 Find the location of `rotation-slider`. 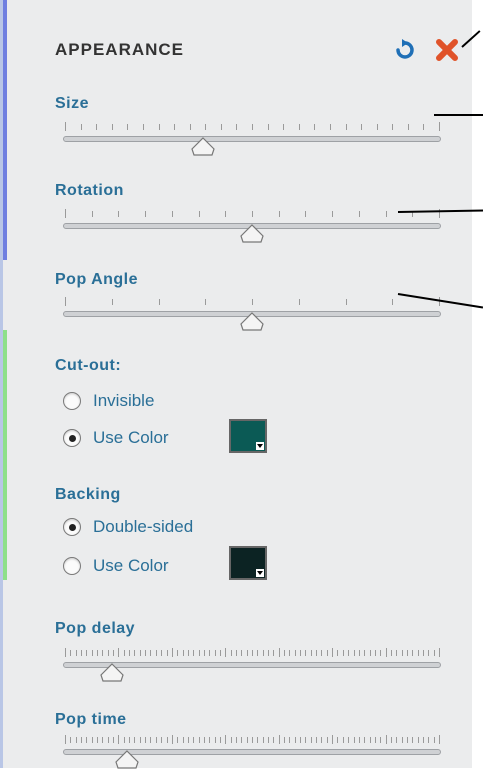

rotation-slider is located at coordinates (252, 230).